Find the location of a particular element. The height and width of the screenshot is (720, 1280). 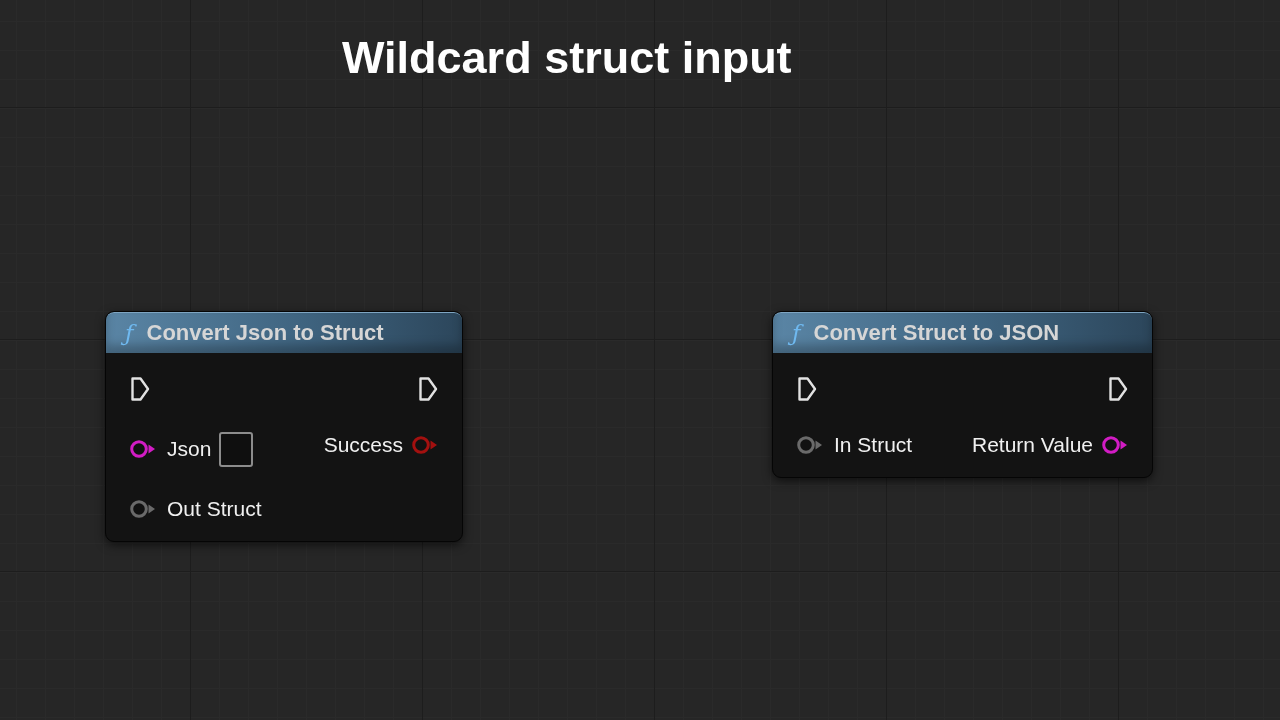

pin-label: Out Struct is located at coordinates (214, 509).